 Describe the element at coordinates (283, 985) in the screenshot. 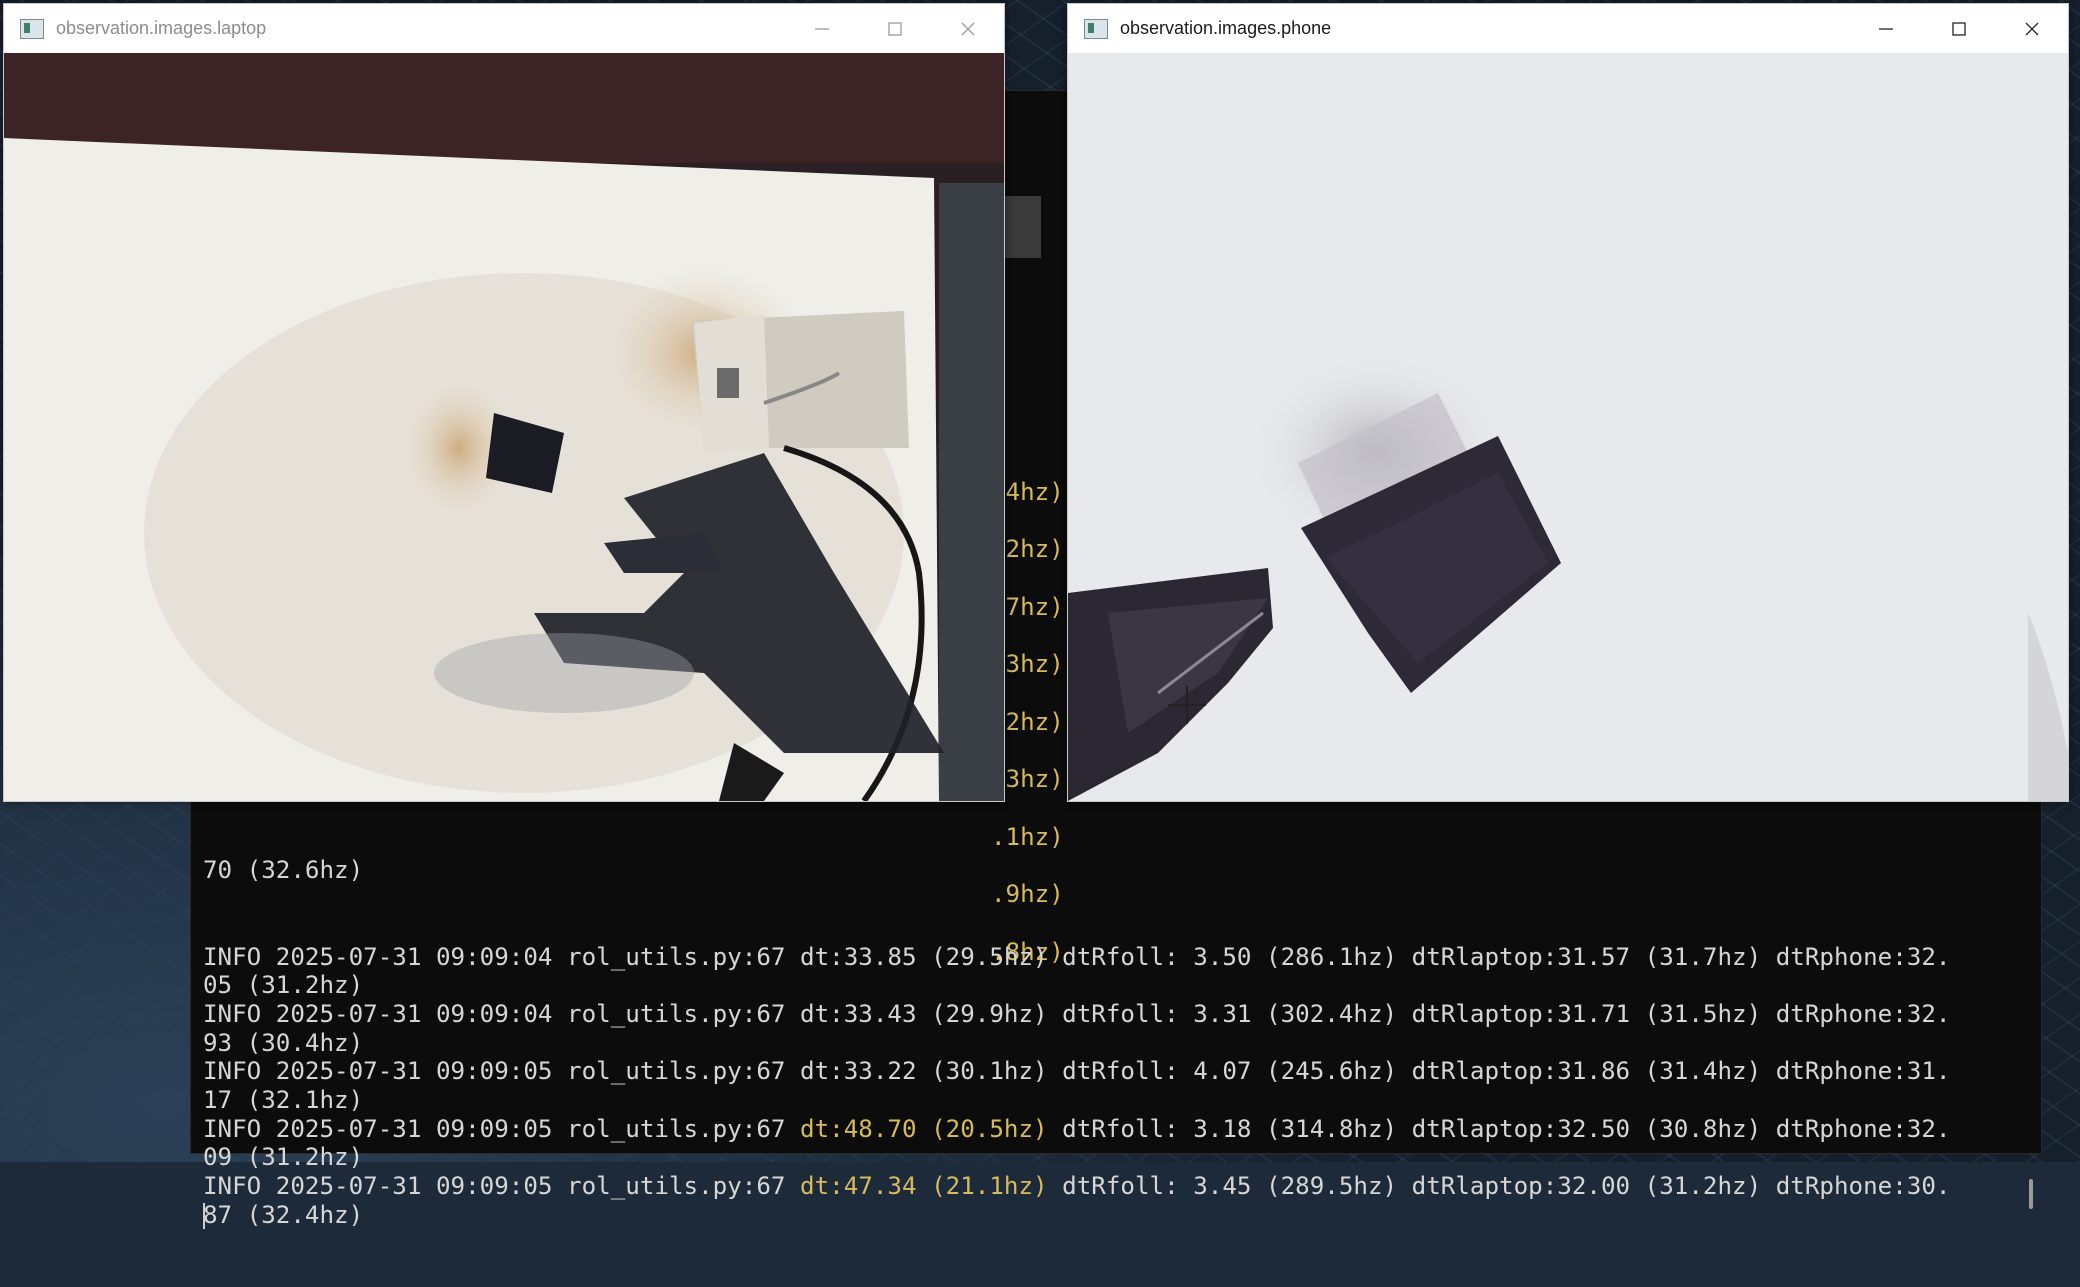

I see `terminal-log-wrap: 05 (31.2hz)` at that location.